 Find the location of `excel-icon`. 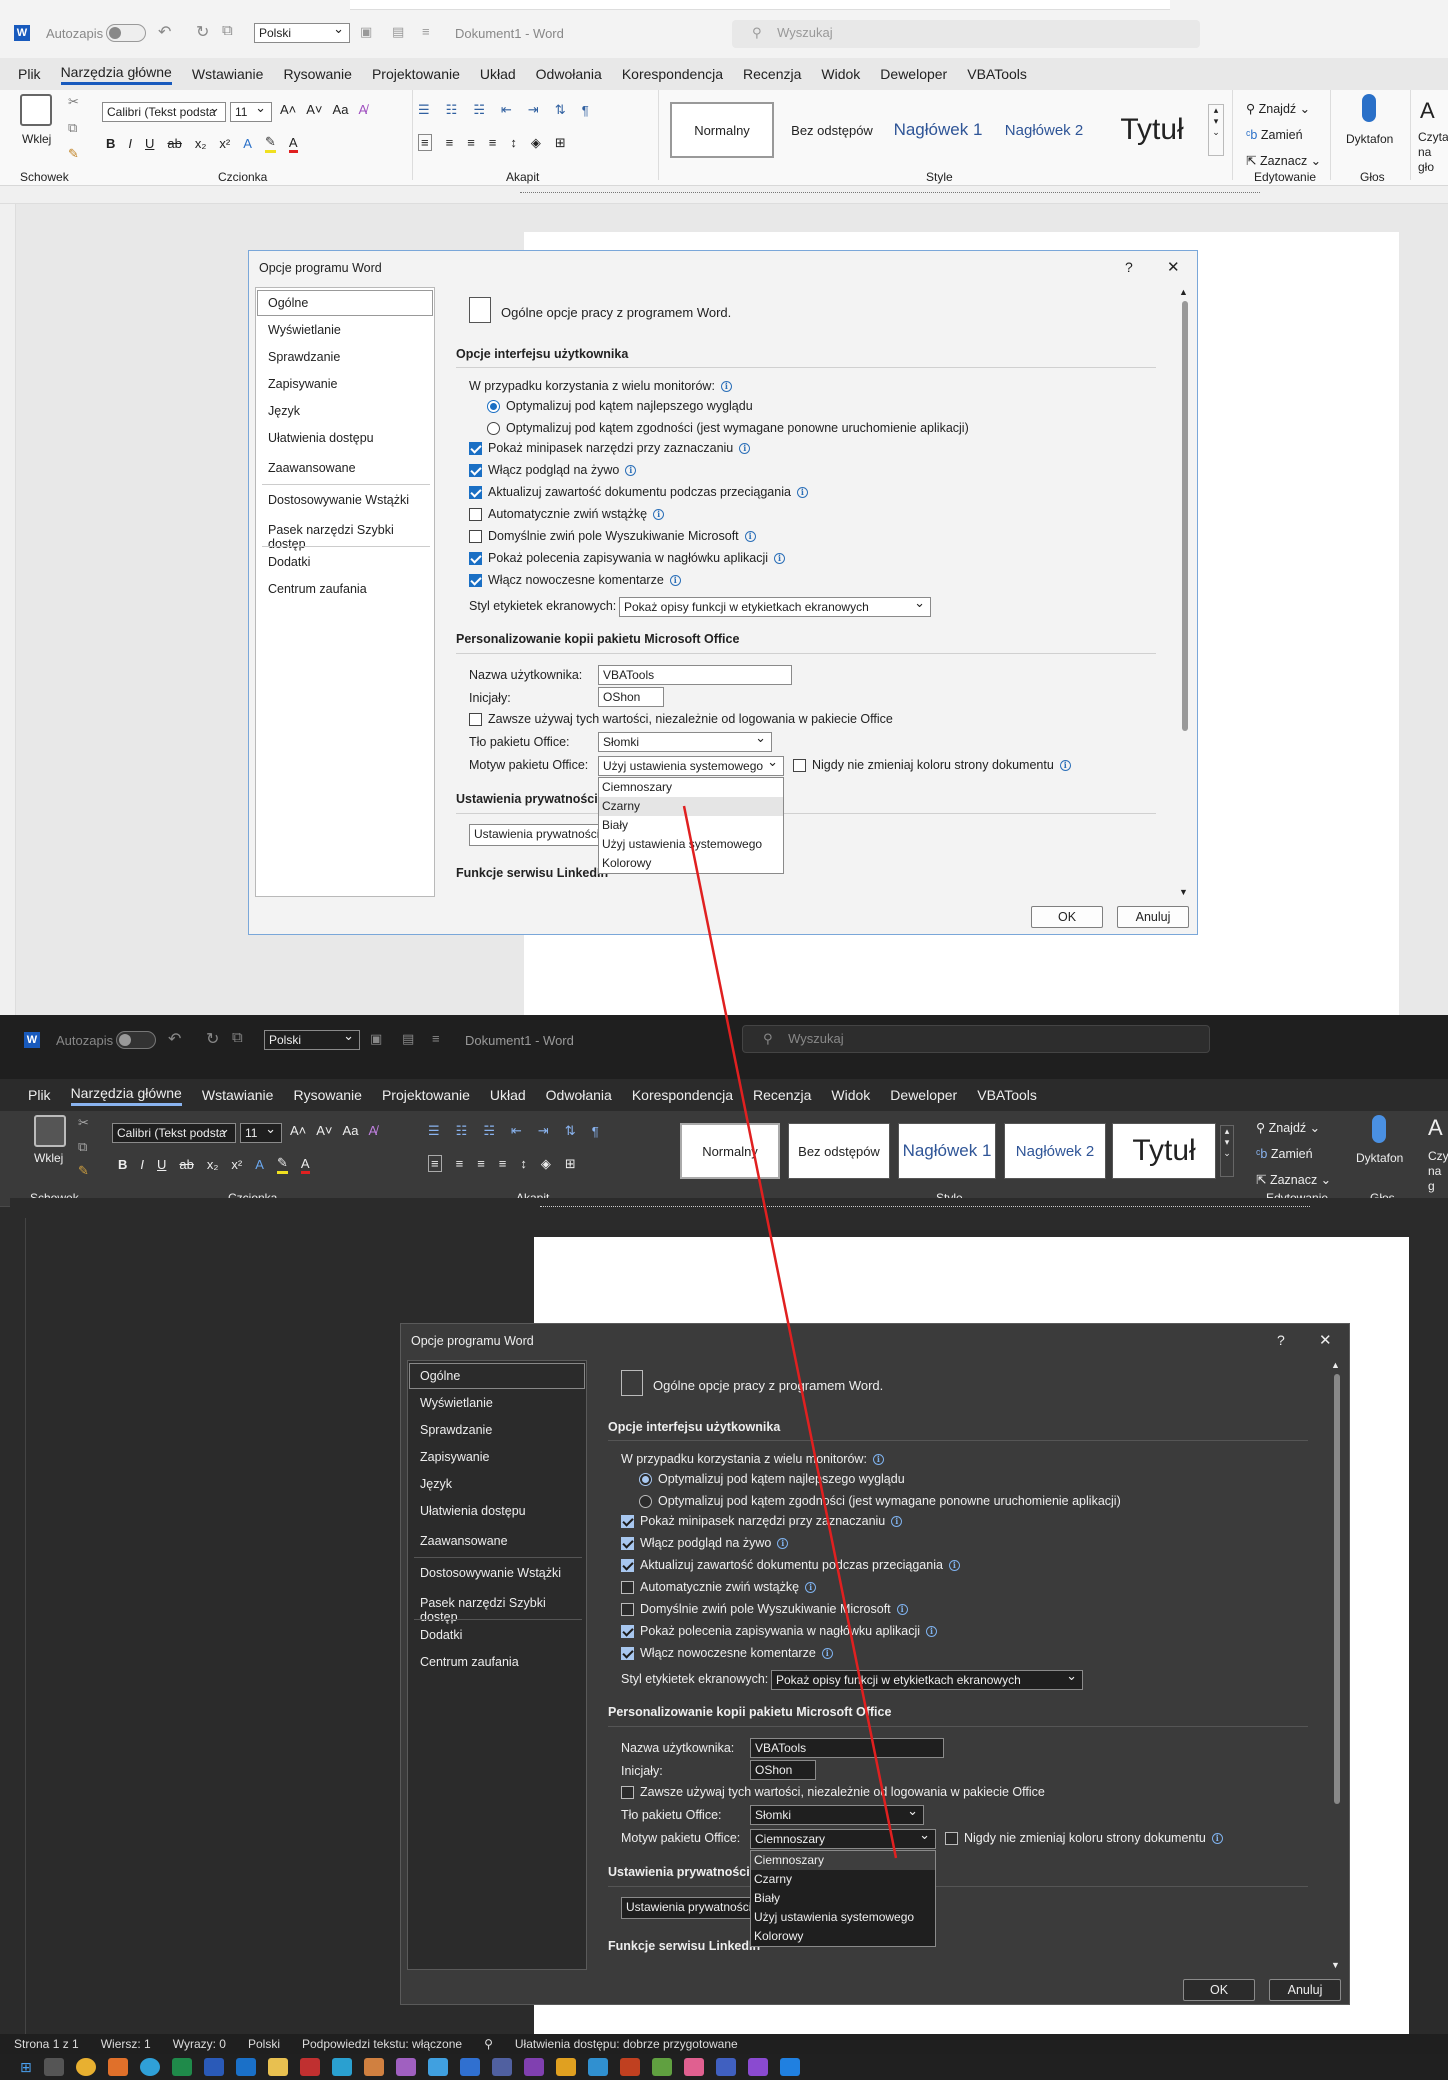

excel-icon is located at coordinates (181, 2067).